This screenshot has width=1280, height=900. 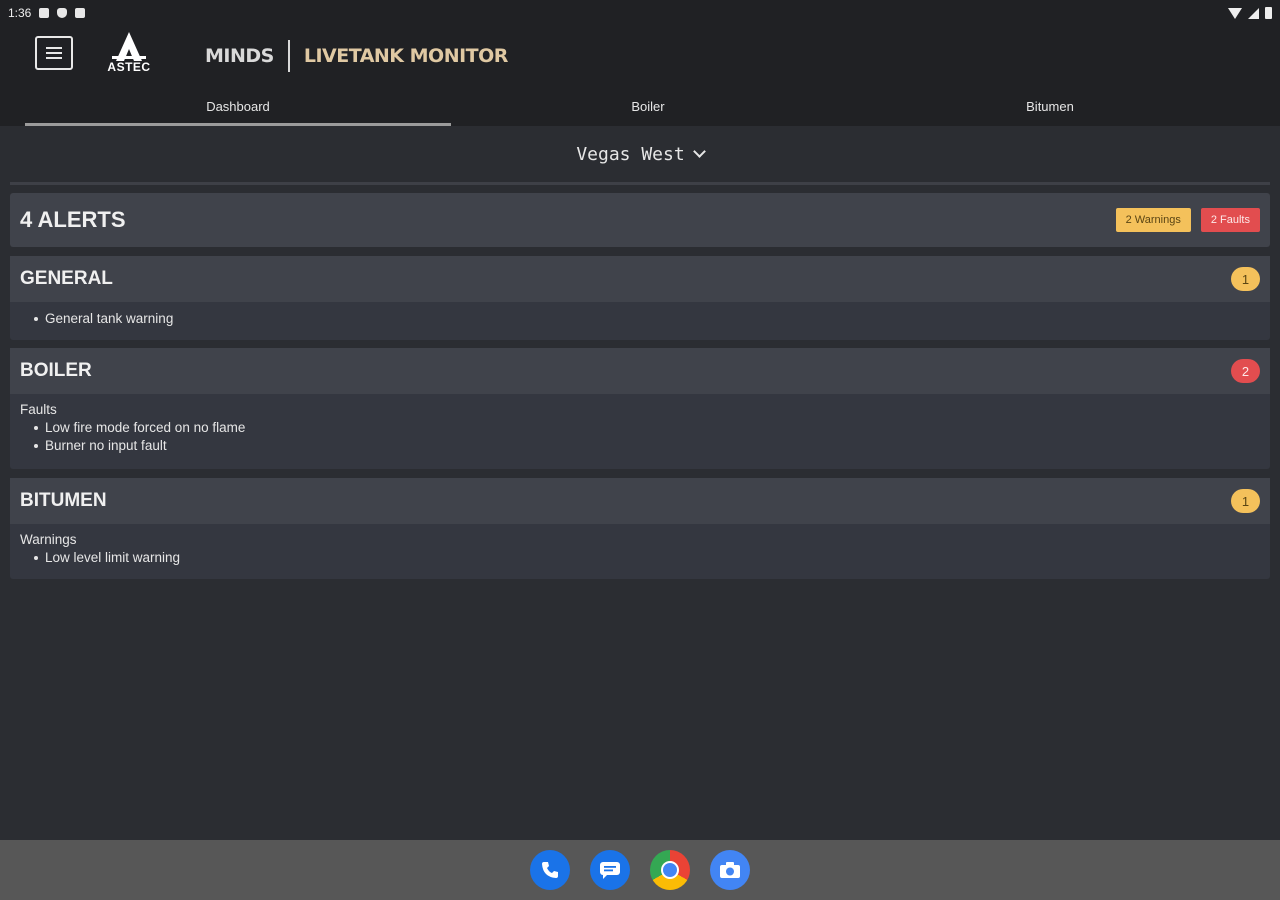 I want to click on camera-icon, so click(x=730, y=870).